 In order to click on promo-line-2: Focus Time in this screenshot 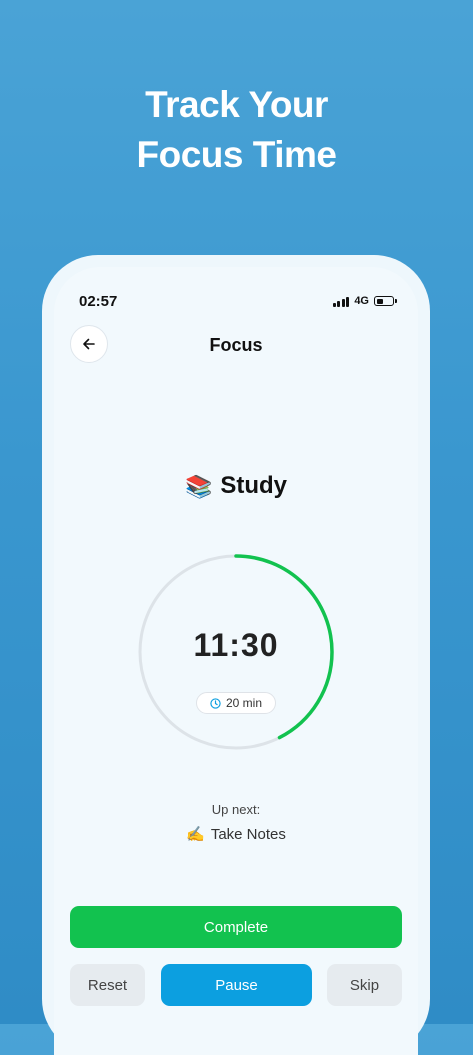, I will do `click(236, 154)`.